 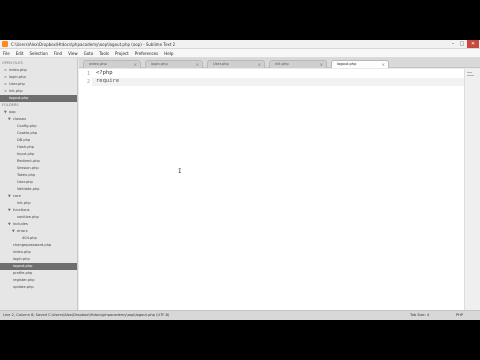 I want to click on folder-item: ▼ errors, so click(x=38, y=231).